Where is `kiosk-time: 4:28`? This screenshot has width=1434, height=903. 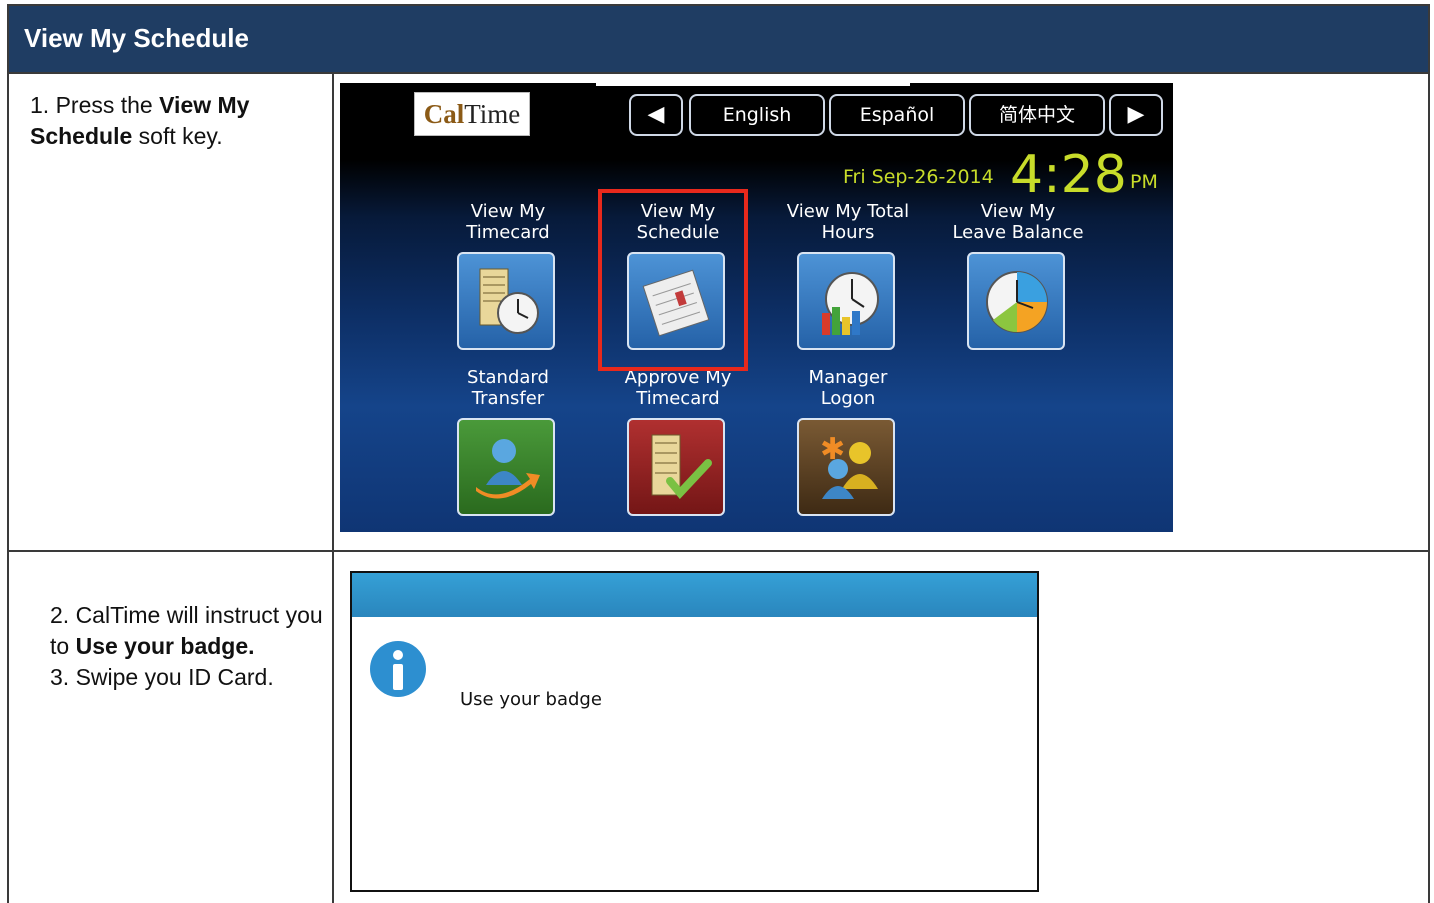 kiosk-time: 4:28 is located at coordinates (1068, 175).